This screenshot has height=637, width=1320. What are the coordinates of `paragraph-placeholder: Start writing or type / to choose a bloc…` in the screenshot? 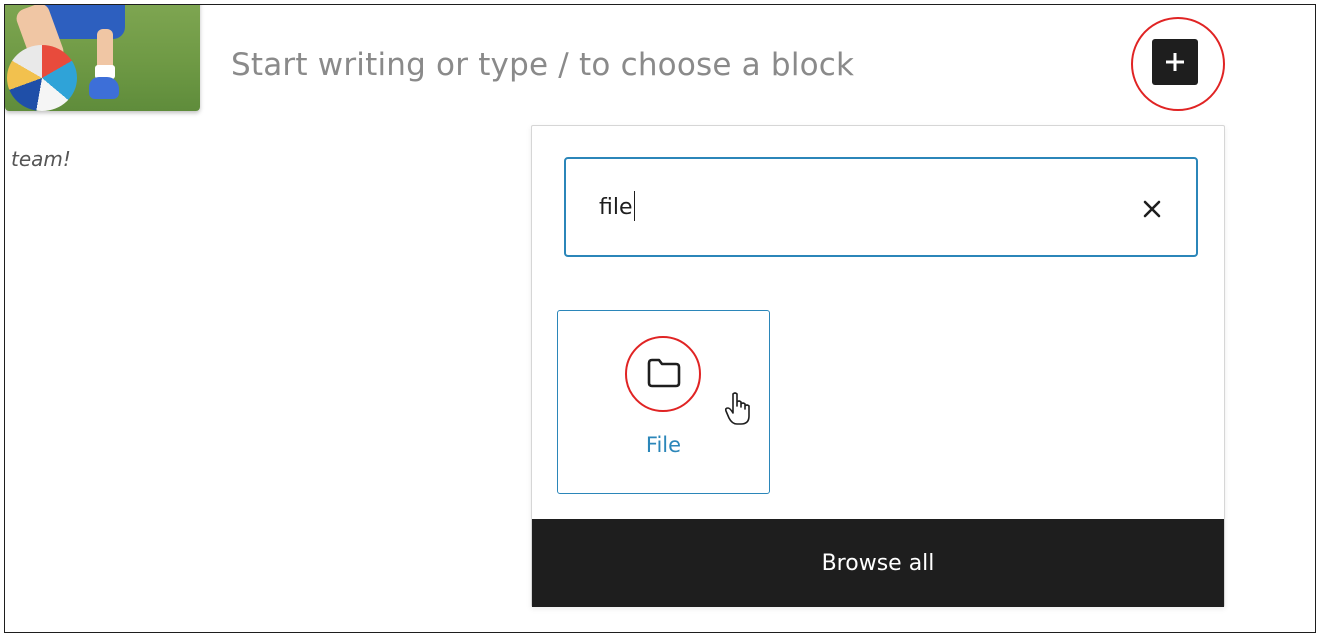 It's located at (542, 65).